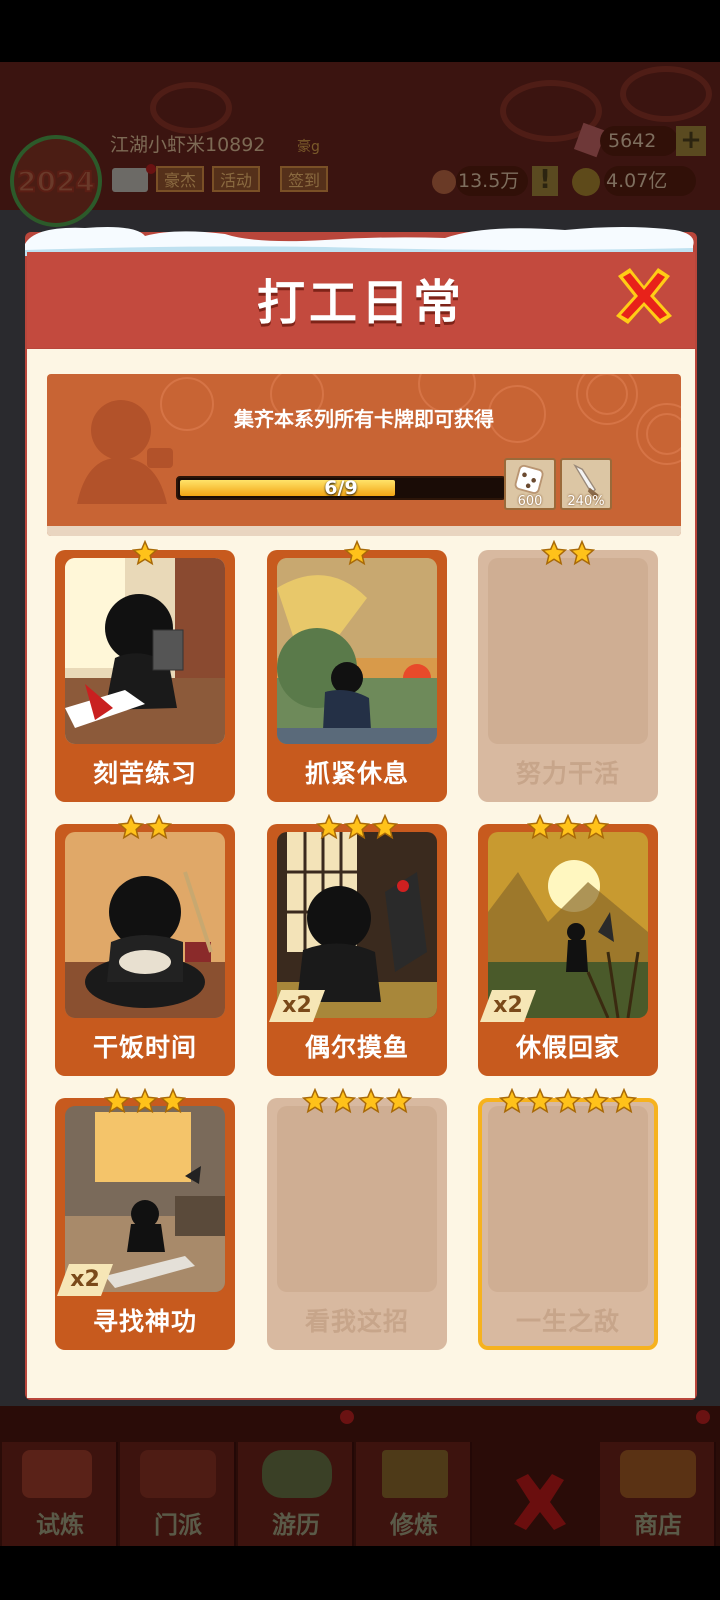 The image size is (720, 1600). Describe the element at coordinates (236, 179) in the screenshot. I see `events-button: 活动` at that location.